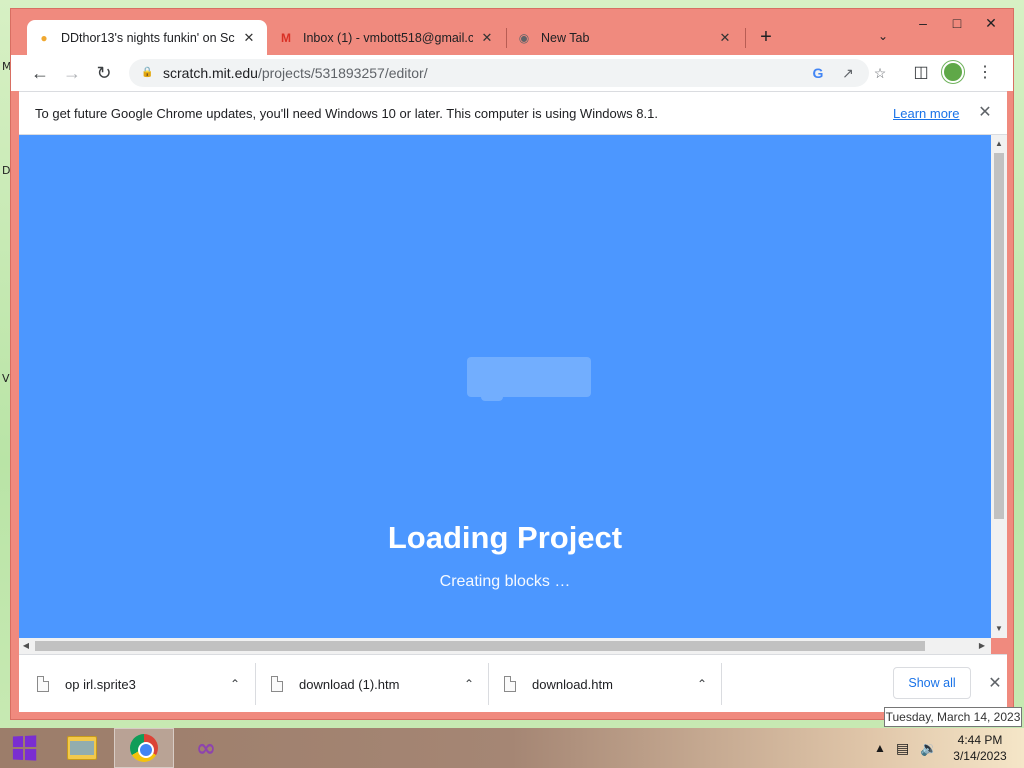 This screenshot has width=1024, height=768. I want to click on tab-gmail-inbox: M Inbox (1) - vmbott518@gmail.co ✕, so click(387, 37).